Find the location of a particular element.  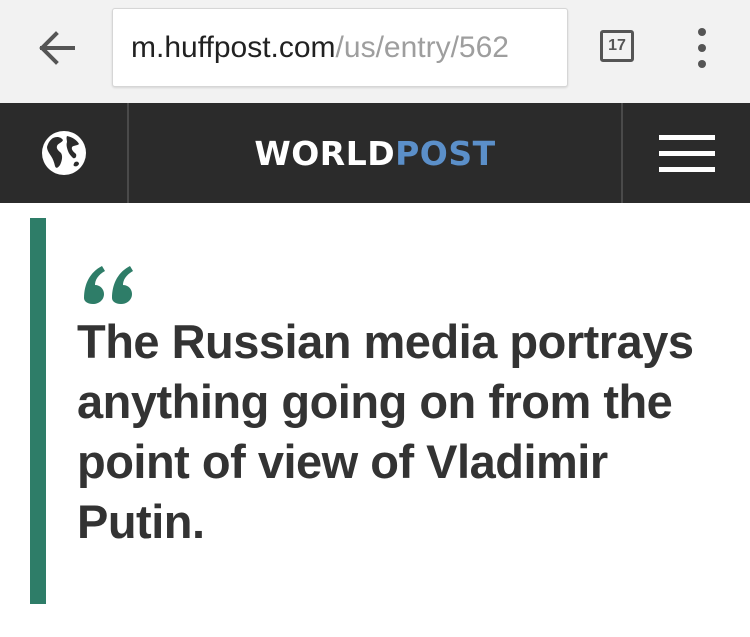

edition-button is located at coordinates (64, 153).